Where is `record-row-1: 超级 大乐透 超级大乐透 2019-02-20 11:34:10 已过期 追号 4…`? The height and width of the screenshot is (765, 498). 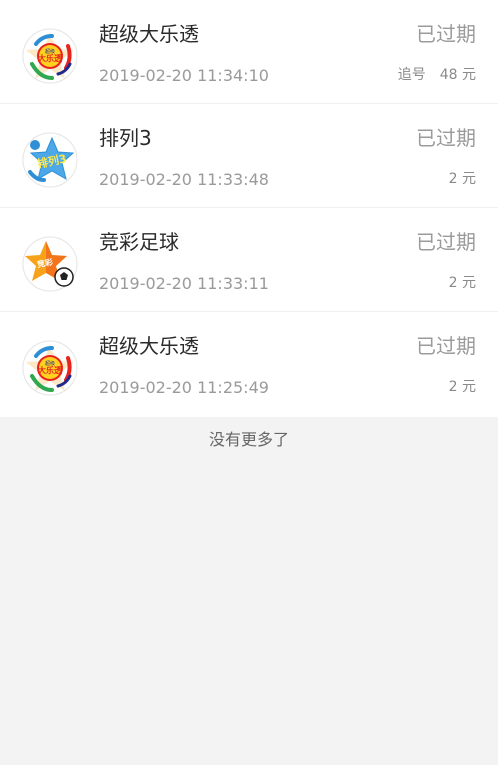 record-row-1: 超级 大乐透 超级大乐透 2019-02-20 11:34:10 已过期 追号 4… is located at coordinates (249, 52).